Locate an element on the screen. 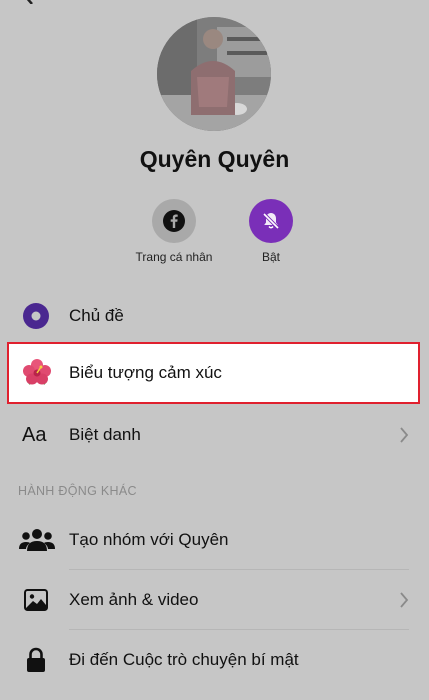 The image size is (429, 700). photo-icon-wrap is located at coordinates (36, 600).